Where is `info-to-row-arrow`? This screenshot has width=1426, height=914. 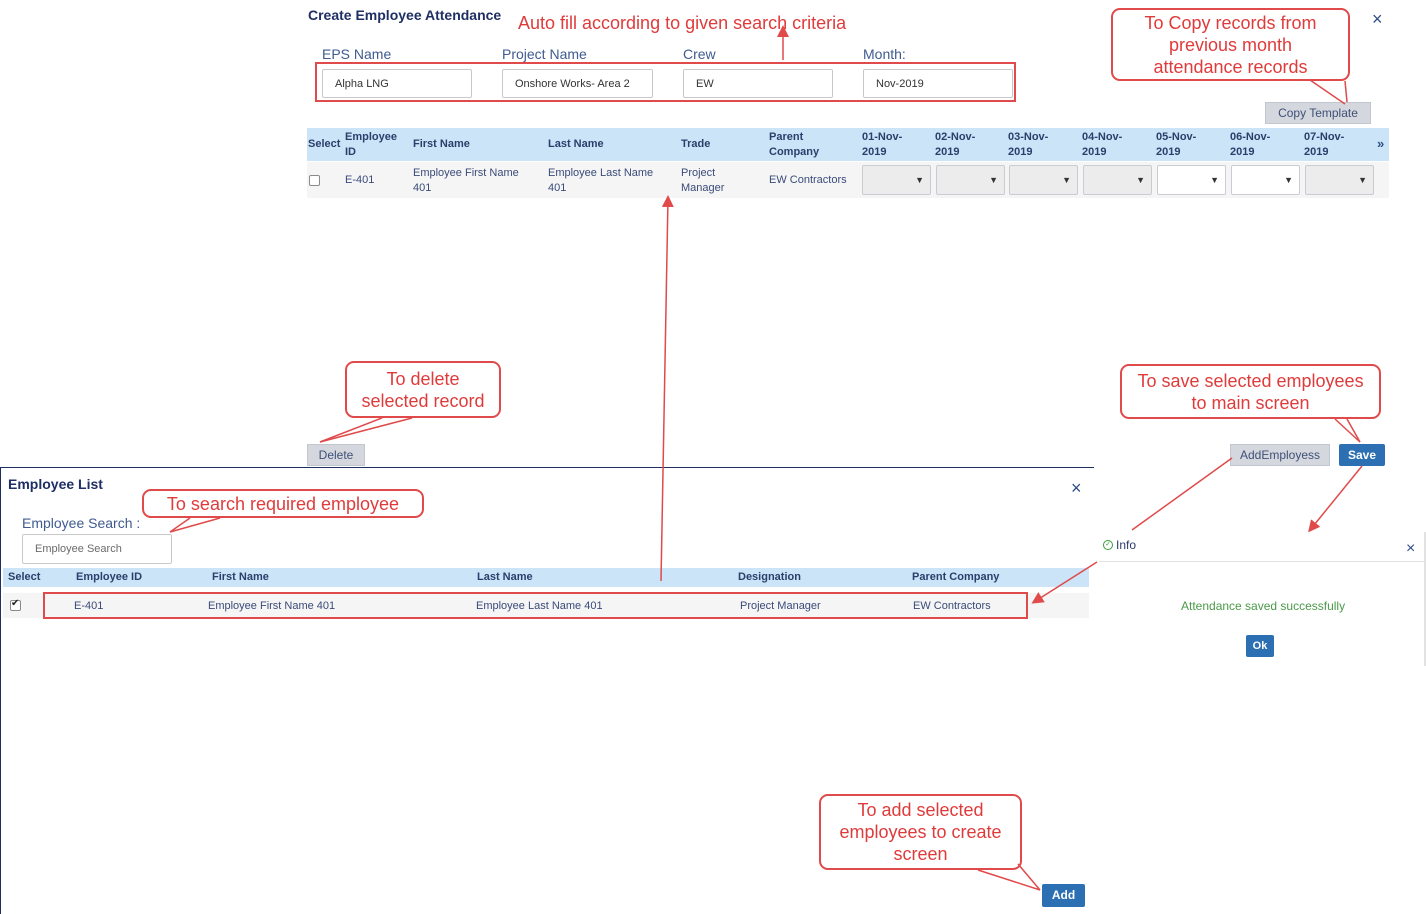
info-to-row-arrow is located at coordinates (1064, 582).